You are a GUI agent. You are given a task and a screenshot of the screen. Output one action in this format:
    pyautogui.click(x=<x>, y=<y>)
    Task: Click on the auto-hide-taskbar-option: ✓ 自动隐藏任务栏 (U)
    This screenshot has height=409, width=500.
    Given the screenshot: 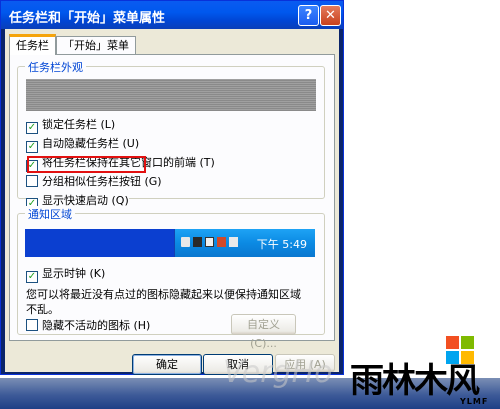 What is the action you would take?
    pyautogui.click(x=83, y=145)
    